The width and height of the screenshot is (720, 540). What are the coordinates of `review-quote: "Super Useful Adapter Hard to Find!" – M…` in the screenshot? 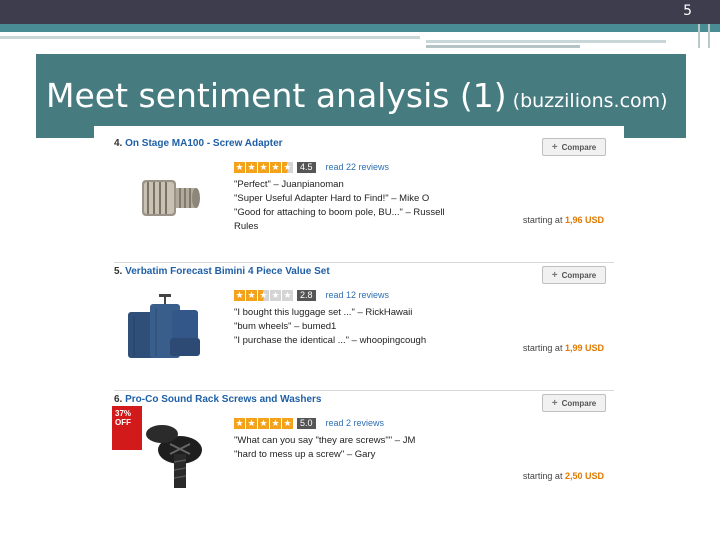 It's located at (332, 198).